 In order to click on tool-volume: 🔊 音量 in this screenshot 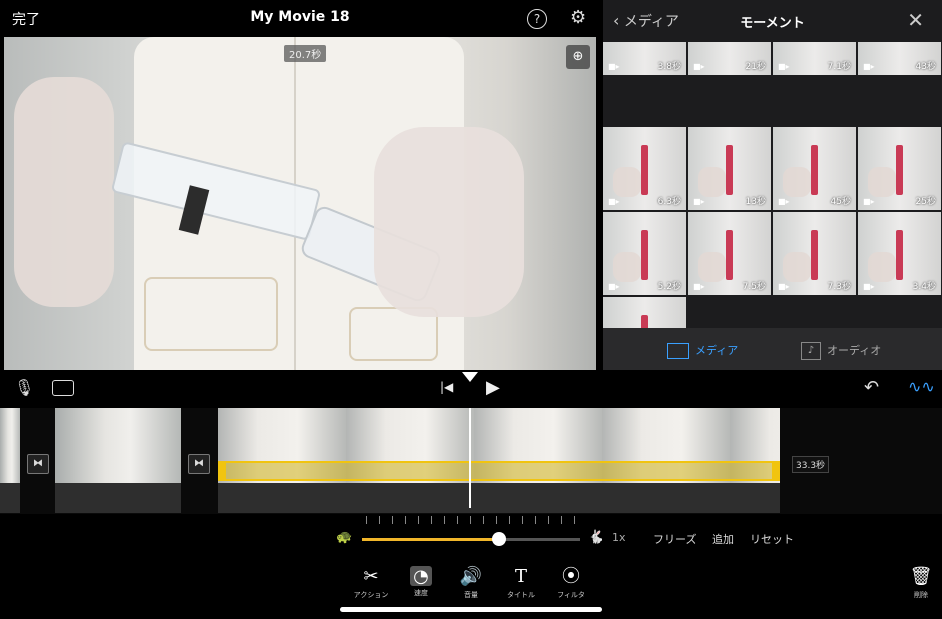, I will do `click(471, 583)`.